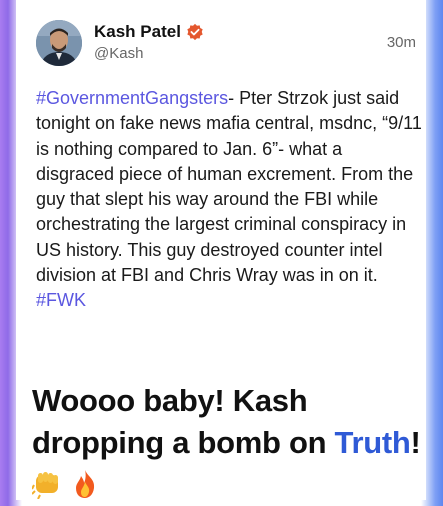 The height and width of the screenshot is (506, 443). I want to click on caption-truth: Truth, so click(372, 442).